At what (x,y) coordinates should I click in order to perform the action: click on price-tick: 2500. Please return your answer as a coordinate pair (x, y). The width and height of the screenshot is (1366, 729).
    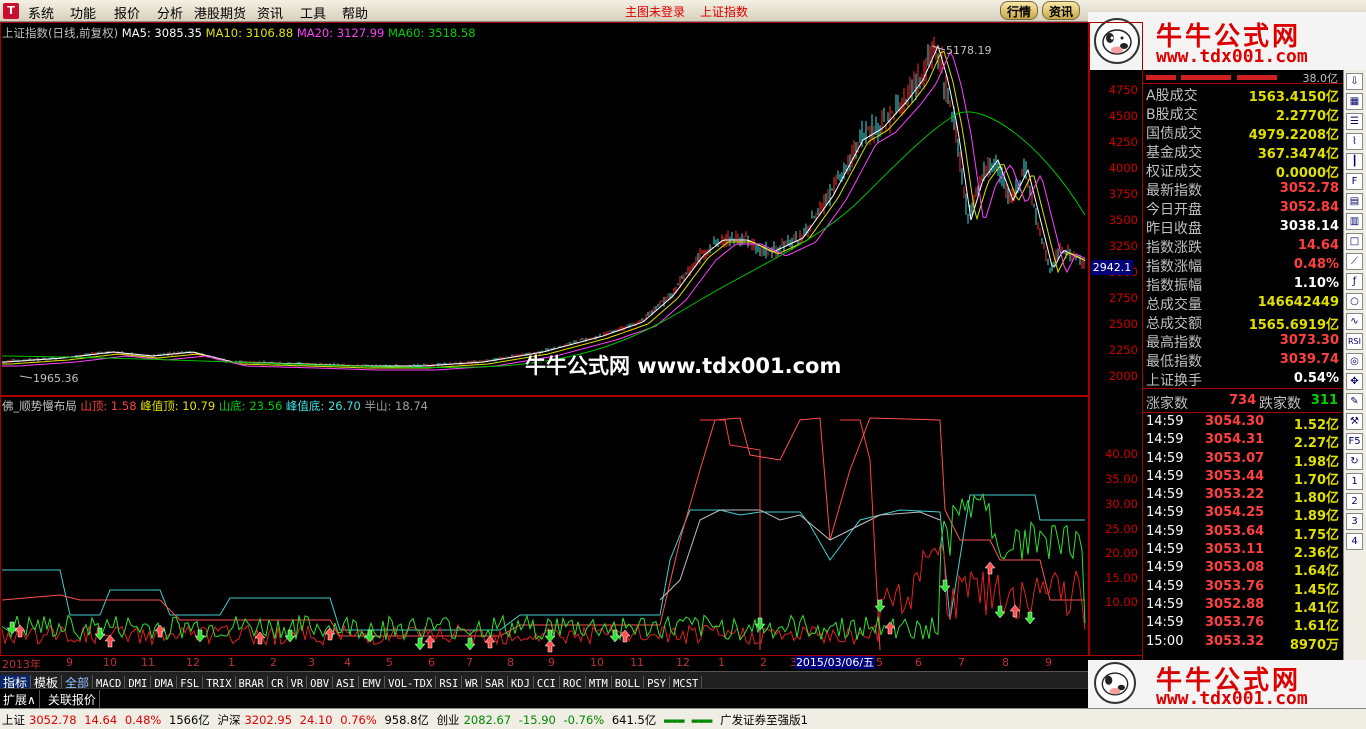
    Looking at the image, I should click on (1123, 324).